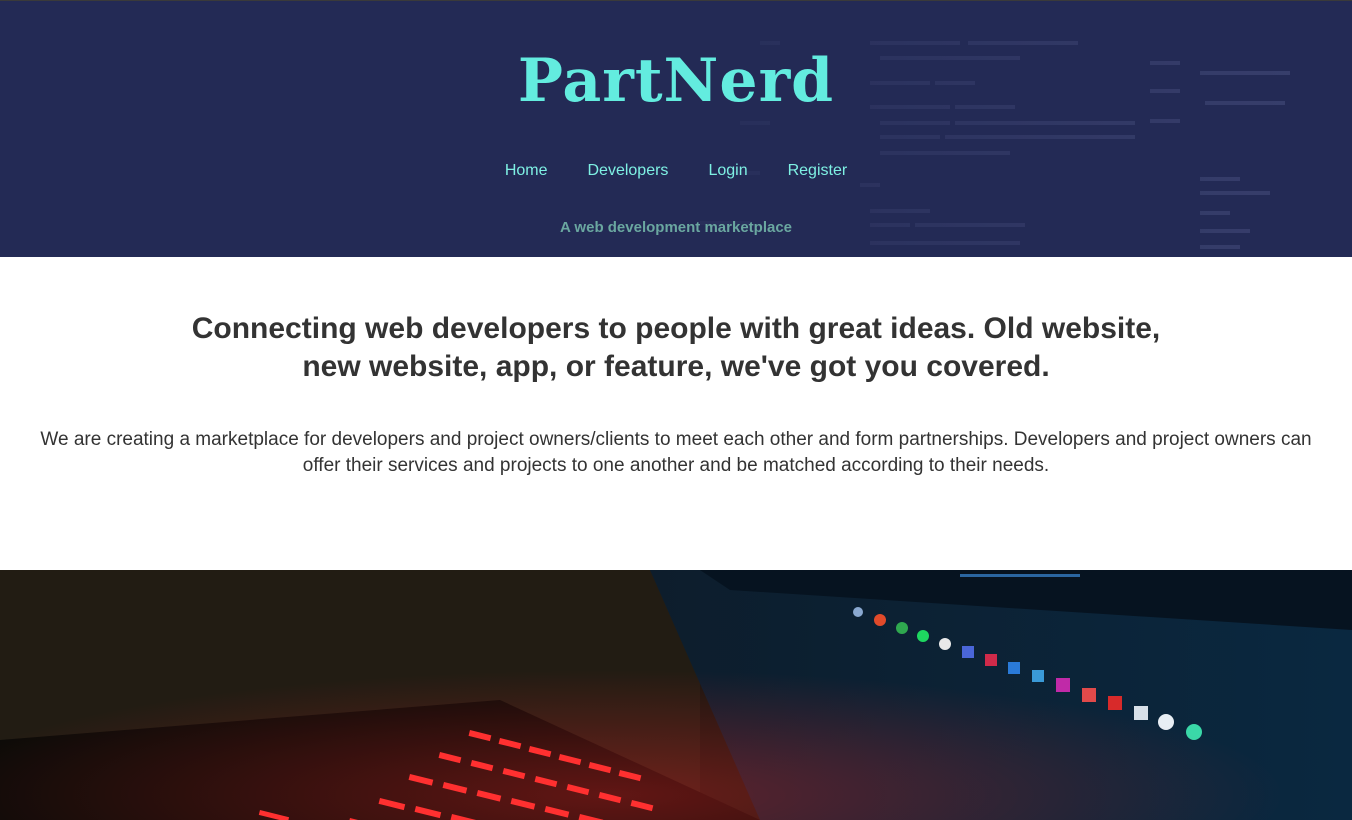 The width and height of the screenshot is (1352, 820). I want to click on nav-link-login: Login, so click(727, 171).